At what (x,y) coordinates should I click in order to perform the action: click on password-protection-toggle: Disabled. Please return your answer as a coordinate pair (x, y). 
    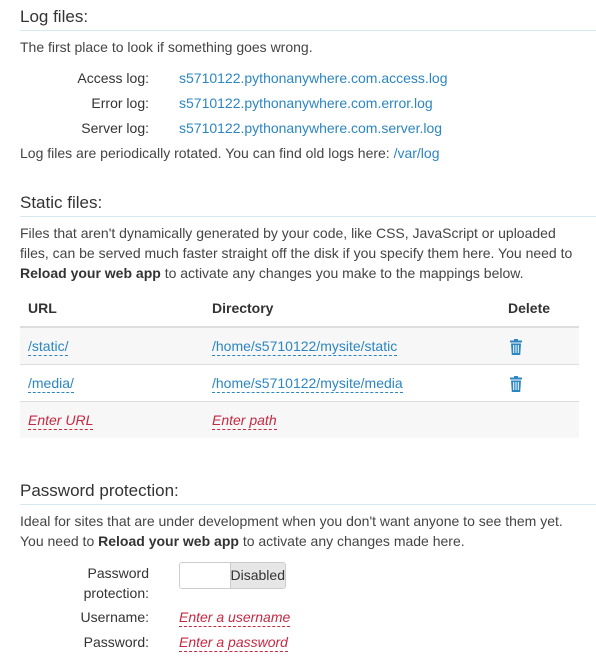
    Looking at the image, I should click on (232, 575).